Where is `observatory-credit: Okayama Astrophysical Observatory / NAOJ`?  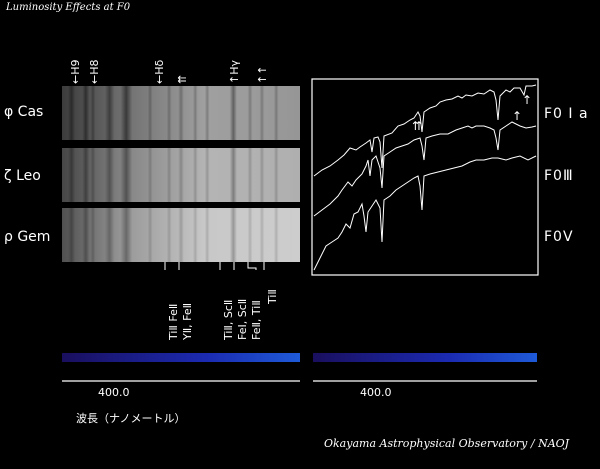
observatory-credit: Okayama Astrophysical Observatory / NAOJ is located at coordinates (447, 443).